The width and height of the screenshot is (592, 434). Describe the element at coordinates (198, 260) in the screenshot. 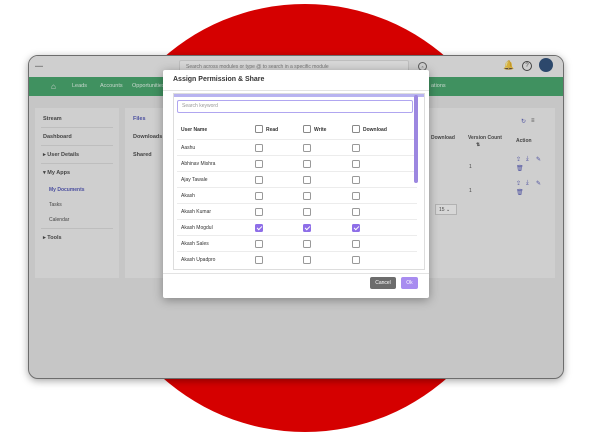

I see `user-name: Akash Upadpro` at that location.